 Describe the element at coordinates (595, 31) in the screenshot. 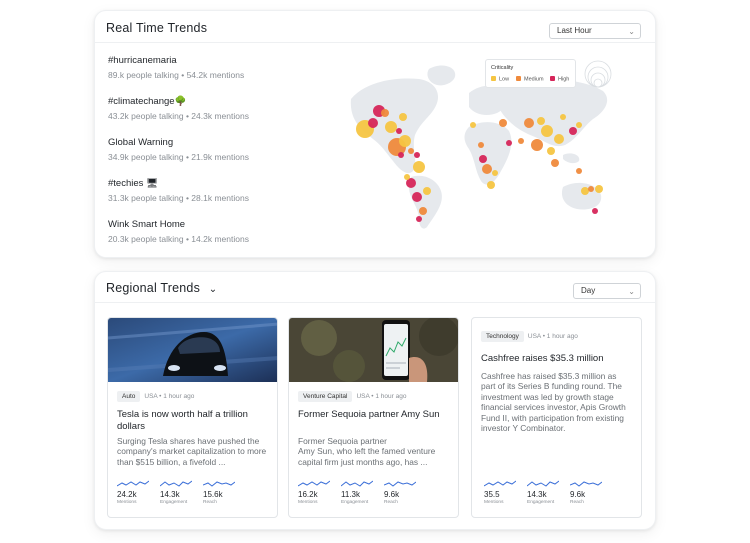

I see `period-select: Last Hour ⌄` at that location.